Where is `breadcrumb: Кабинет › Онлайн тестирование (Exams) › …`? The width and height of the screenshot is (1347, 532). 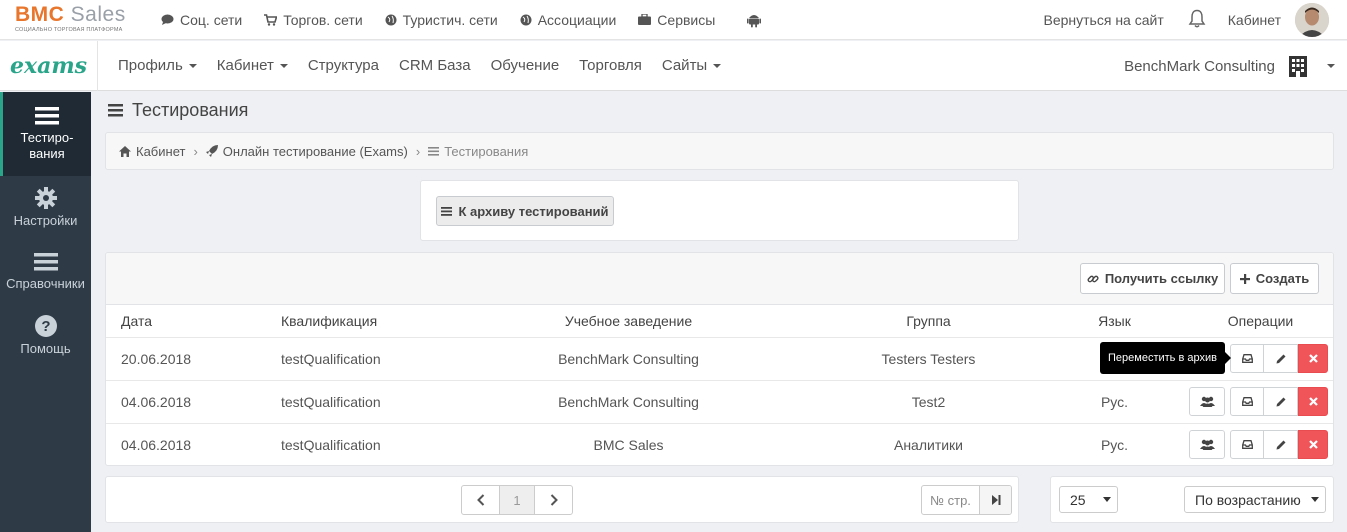
breadcrumb: Кабинет › Онлайн тестирование (Exams) › … is located at coordinates (719, 151).